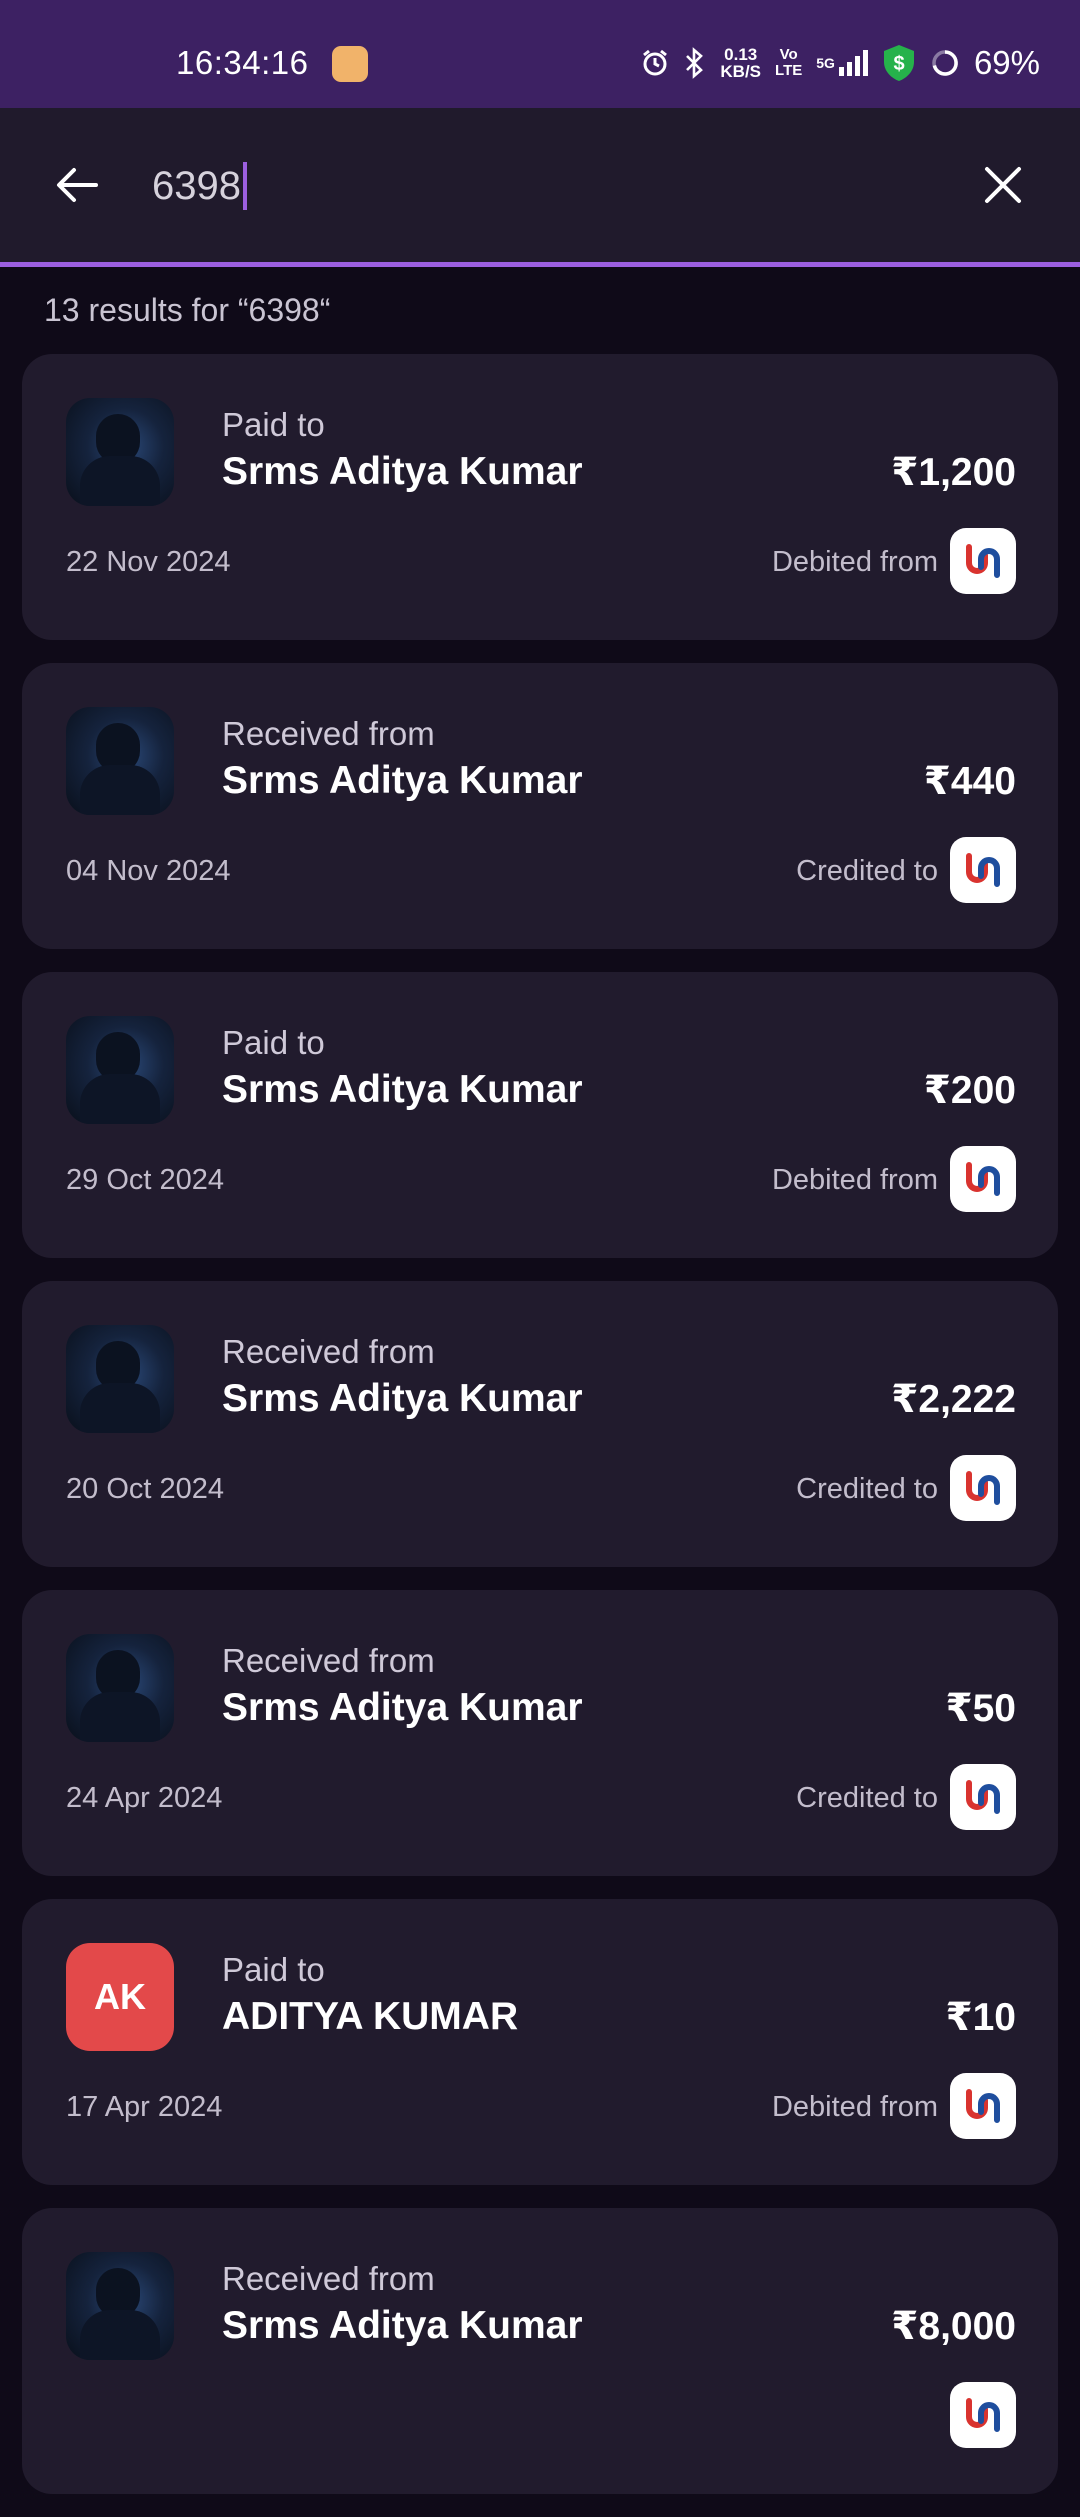 This screenshot has height=2517, width=1080. I want to click on avatar: AK, so click(120, 1997).